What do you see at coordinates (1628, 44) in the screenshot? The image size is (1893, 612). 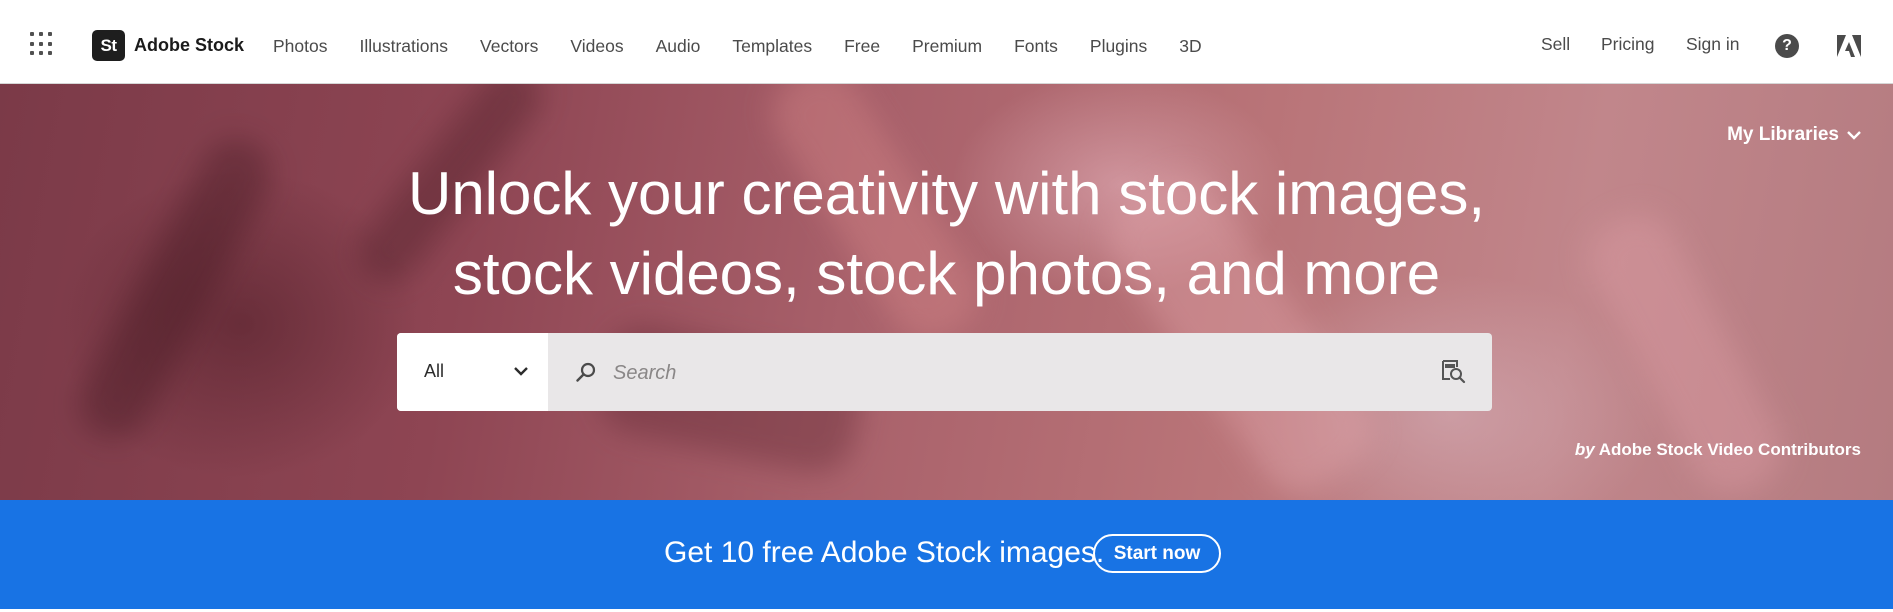 I see `pricing-link: Pricing` at bounding box center [1628, 44].